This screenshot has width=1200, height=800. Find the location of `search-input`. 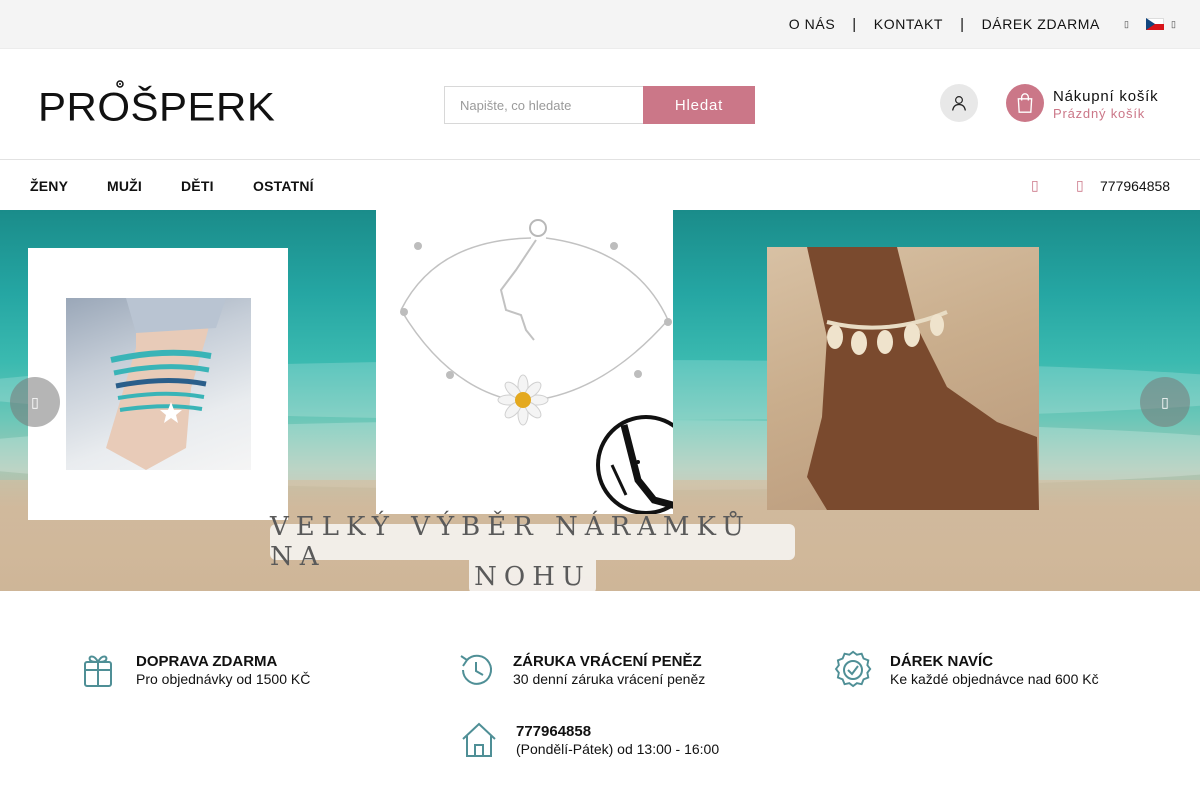

search-input is located at coordinates (543, 105).